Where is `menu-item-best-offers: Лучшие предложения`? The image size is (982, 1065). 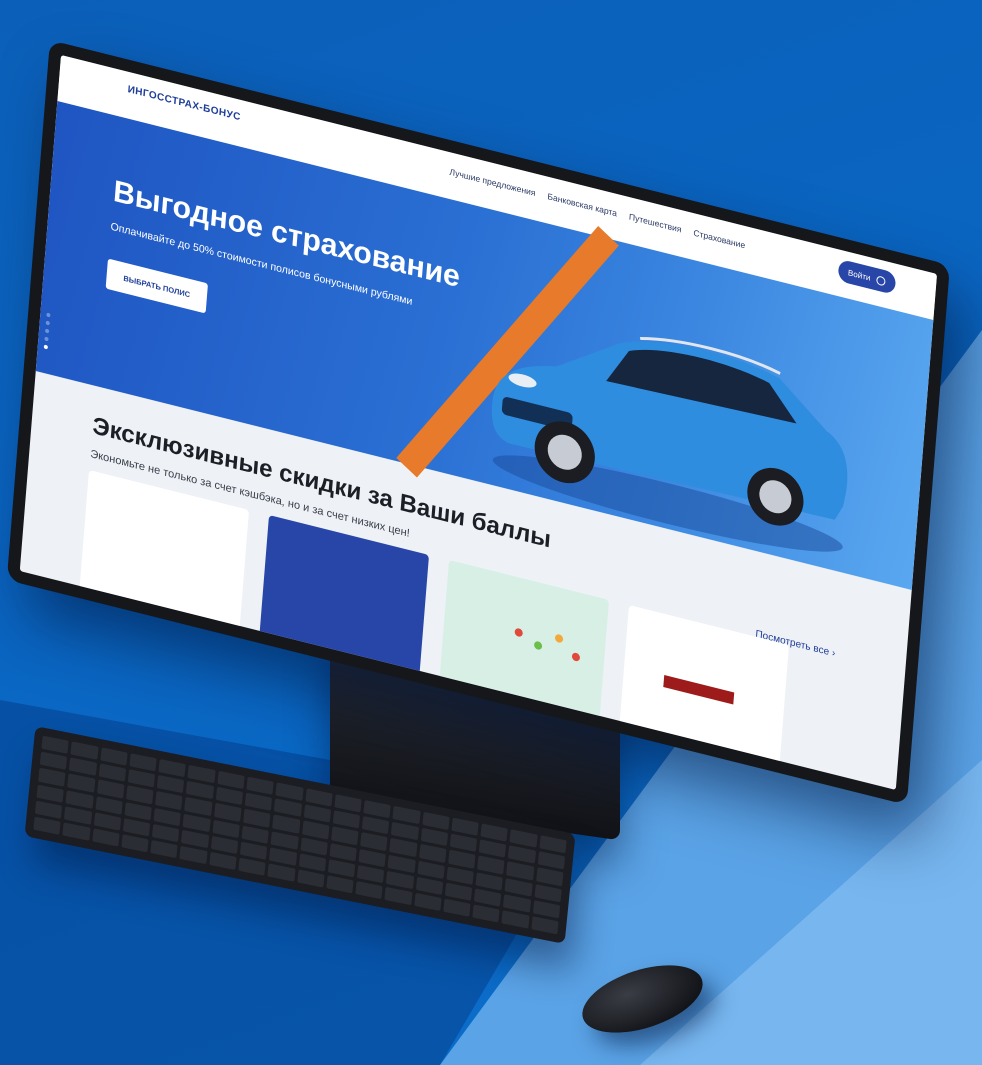 menu-item-best-offers: Лучшие предложения is located at coordinates (492, 182).